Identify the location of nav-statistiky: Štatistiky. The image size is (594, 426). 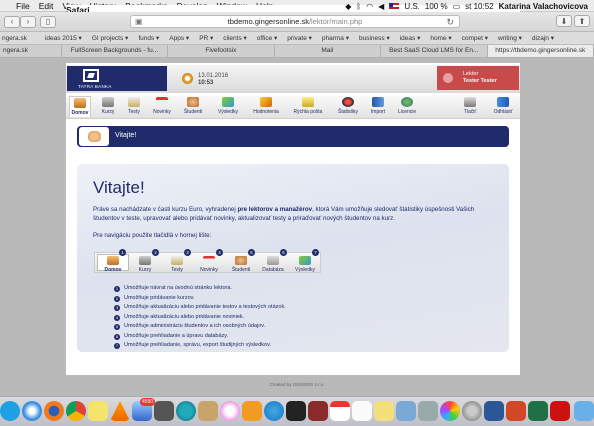
(348, 106).